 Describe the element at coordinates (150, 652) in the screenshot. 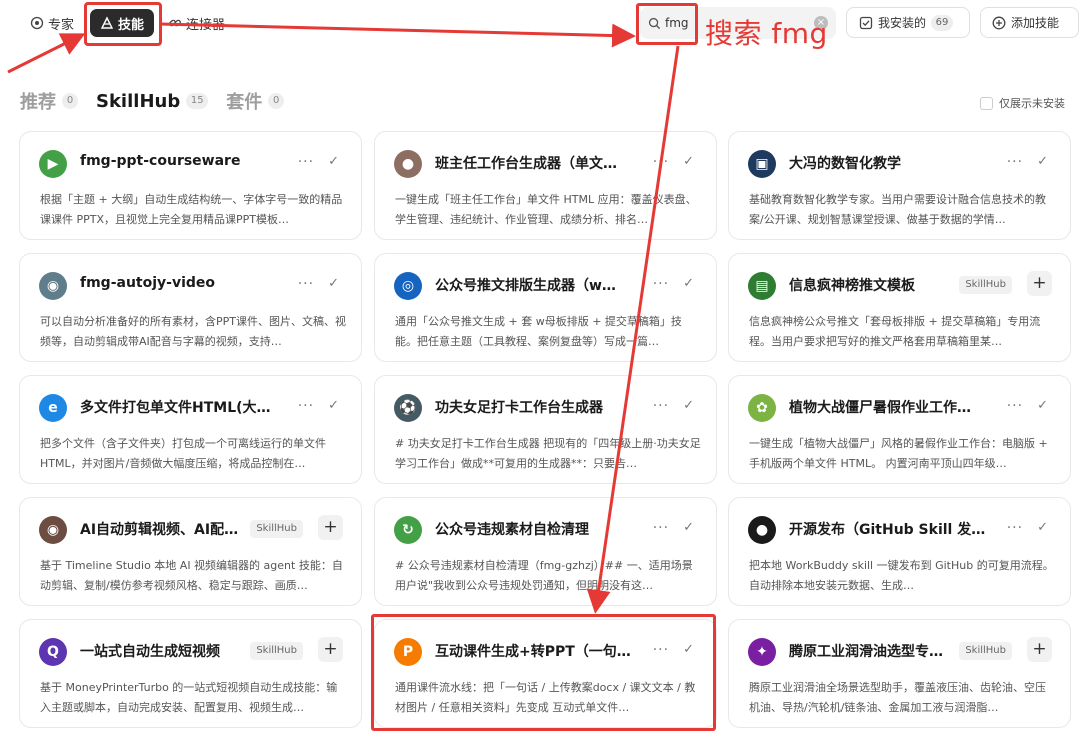

I see `skill-title: 一站式自动生成短视频` at that location.